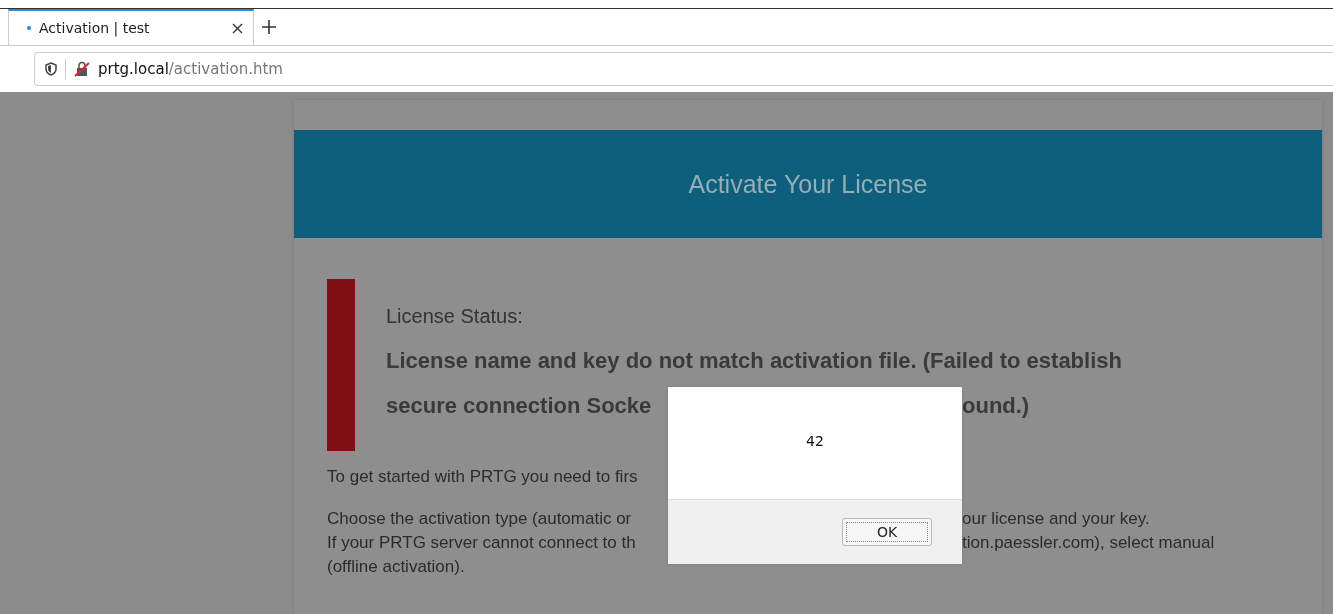 This screenshot has width=1333, height=614. Describe the element at coordinates (396, 567) in the screenshot. I see `text-fragment: (offline activation).` at that location.